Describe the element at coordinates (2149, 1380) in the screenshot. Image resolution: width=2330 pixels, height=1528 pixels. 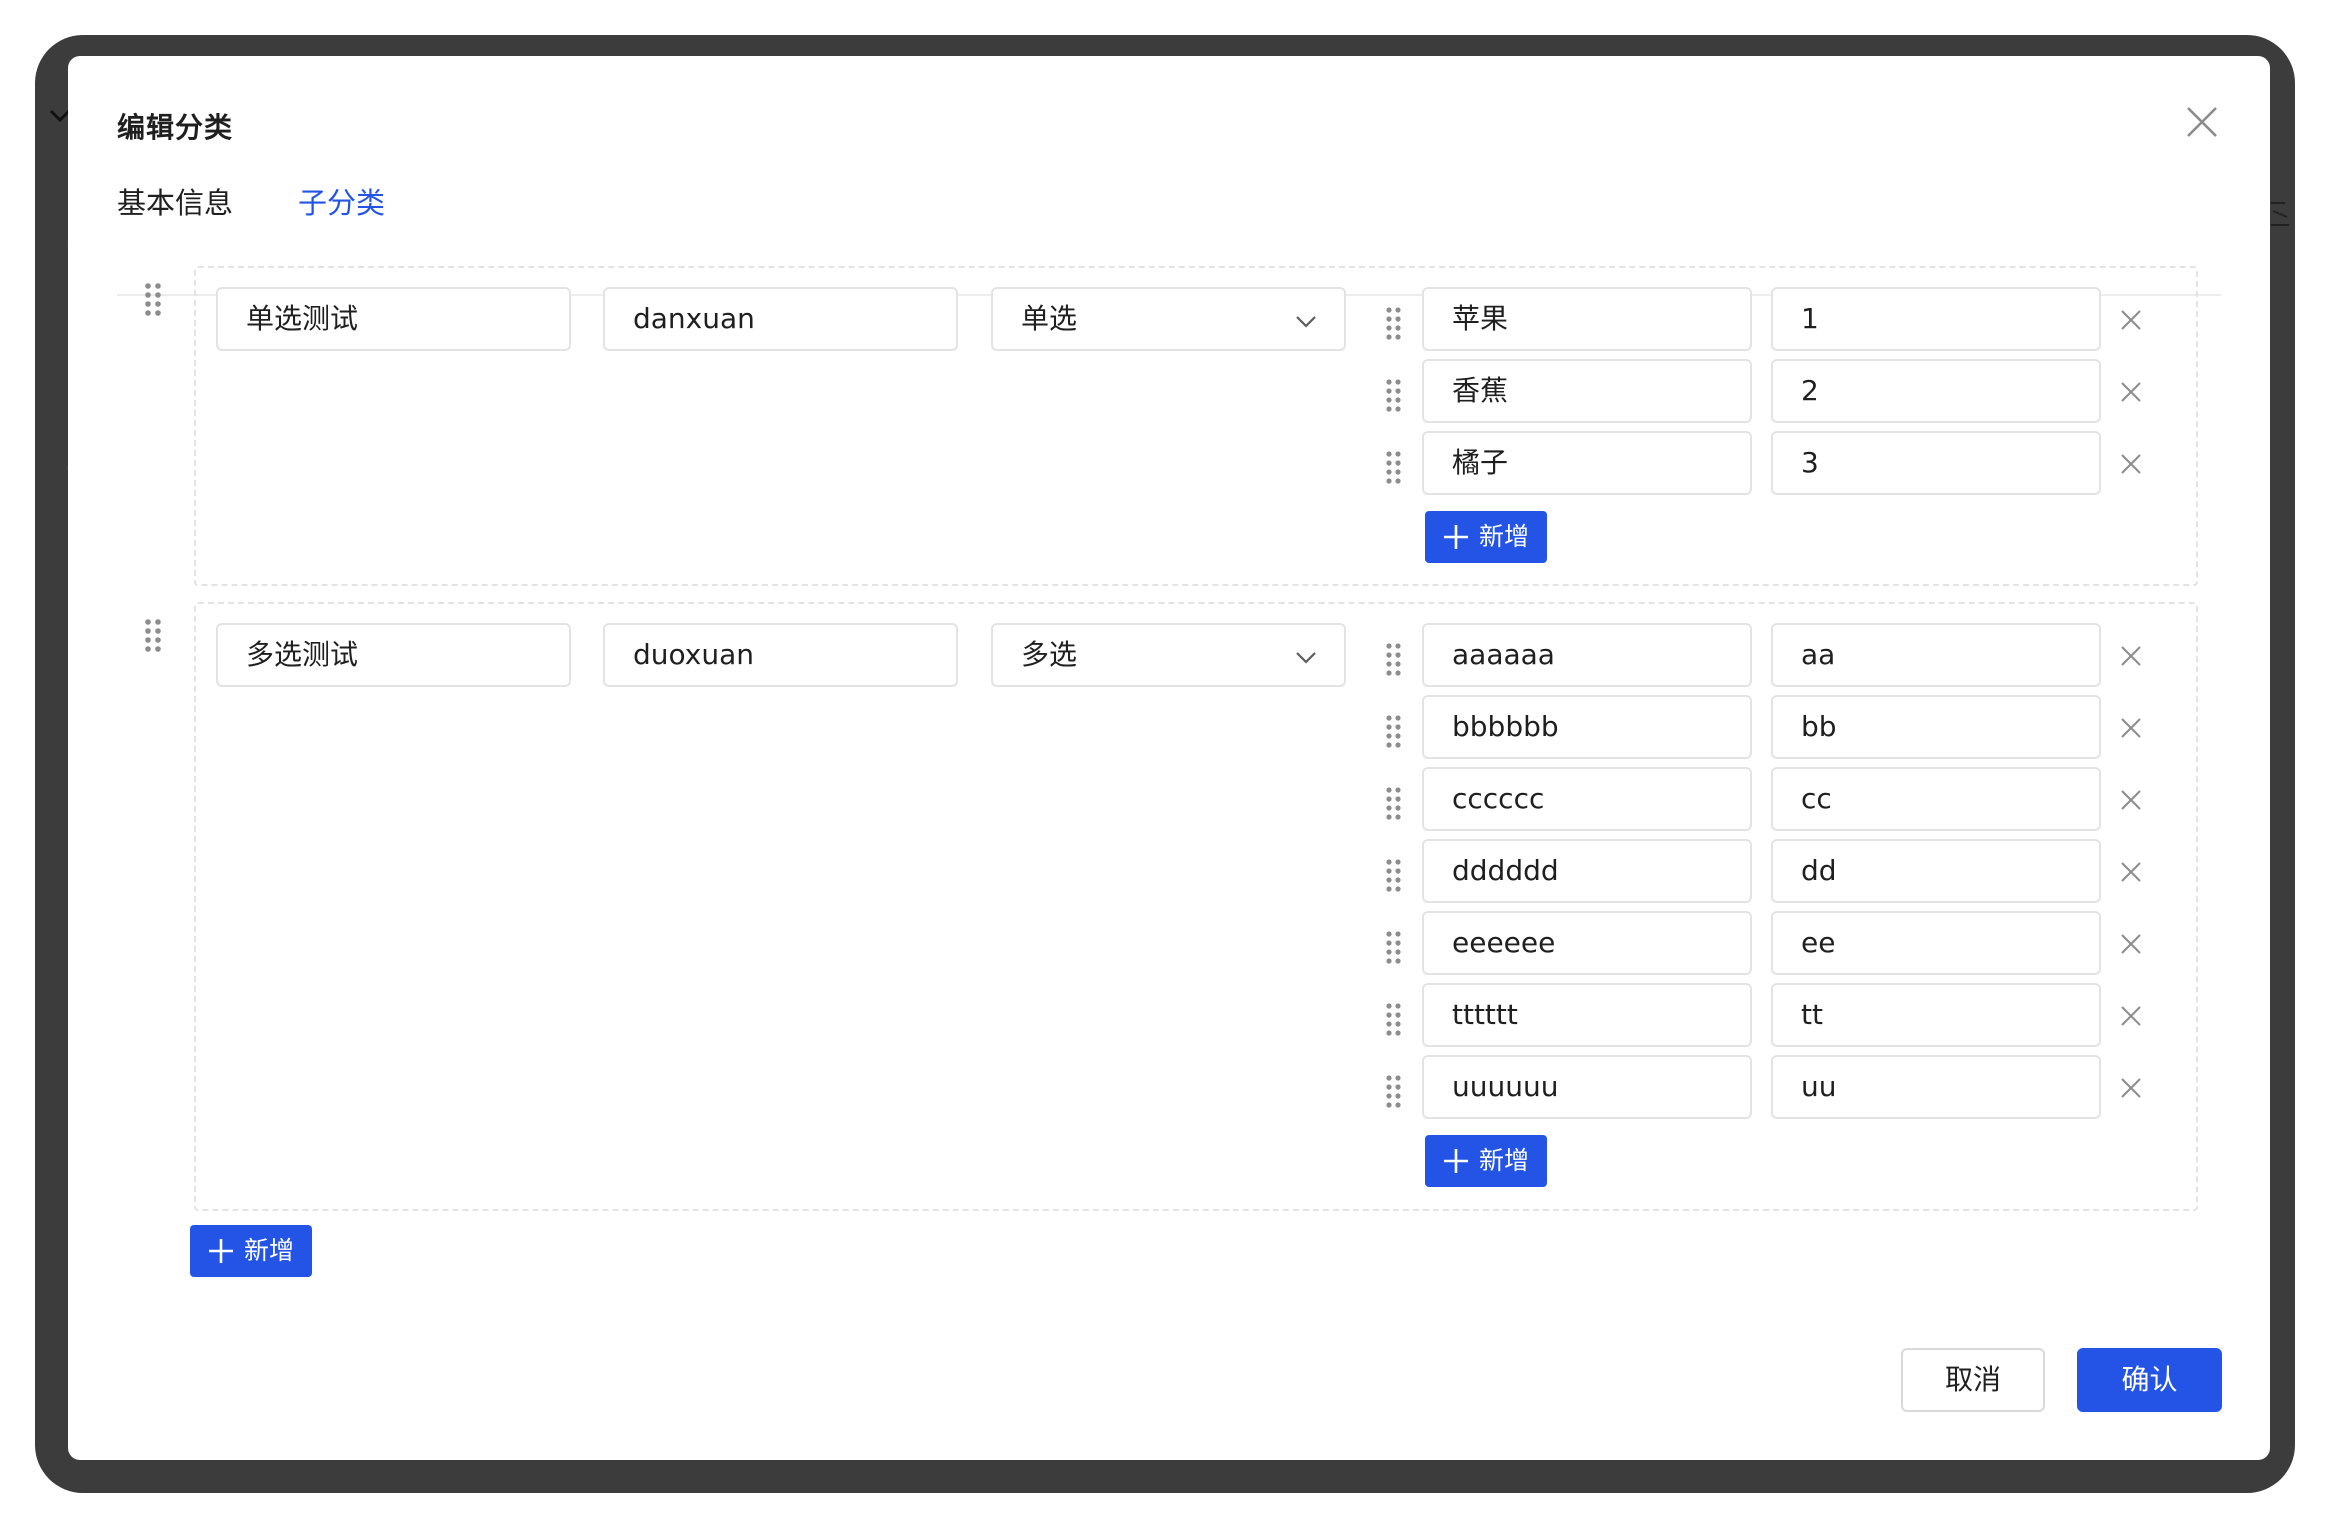
I see `confirm-button: 确认` at that location.